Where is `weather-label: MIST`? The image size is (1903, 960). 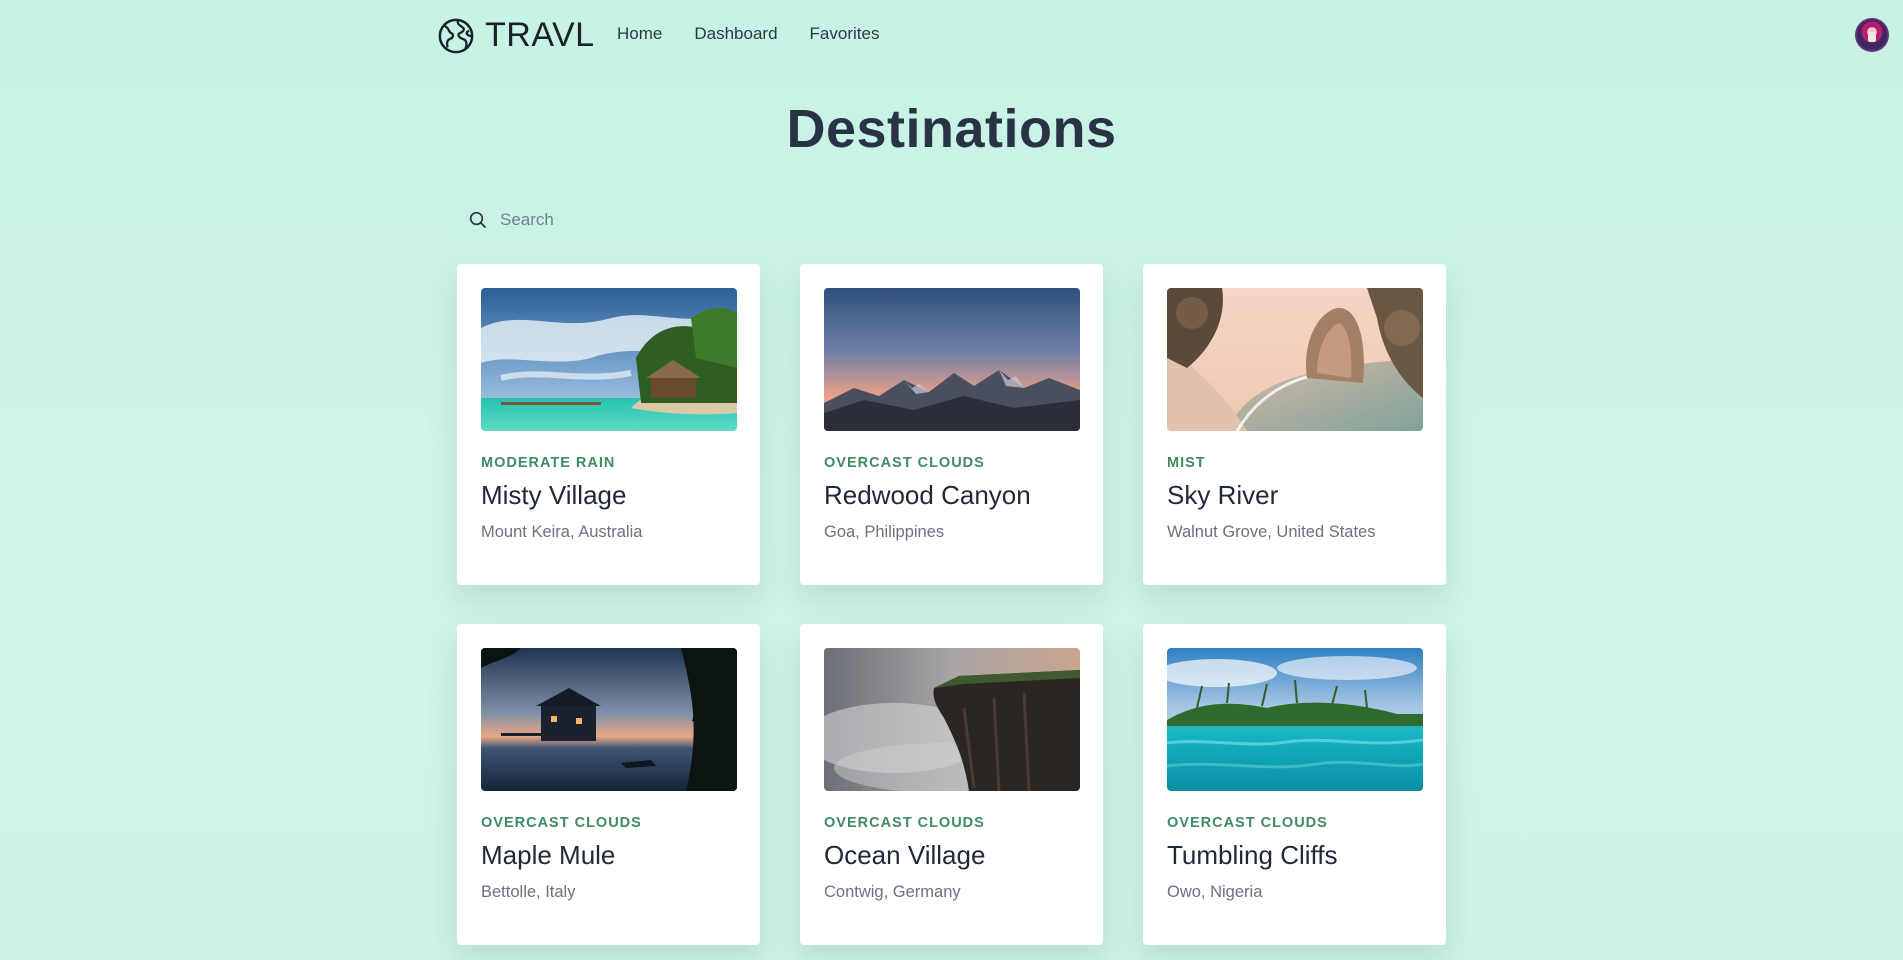
weather-label: MIST is located at coordinates (1186, 463).